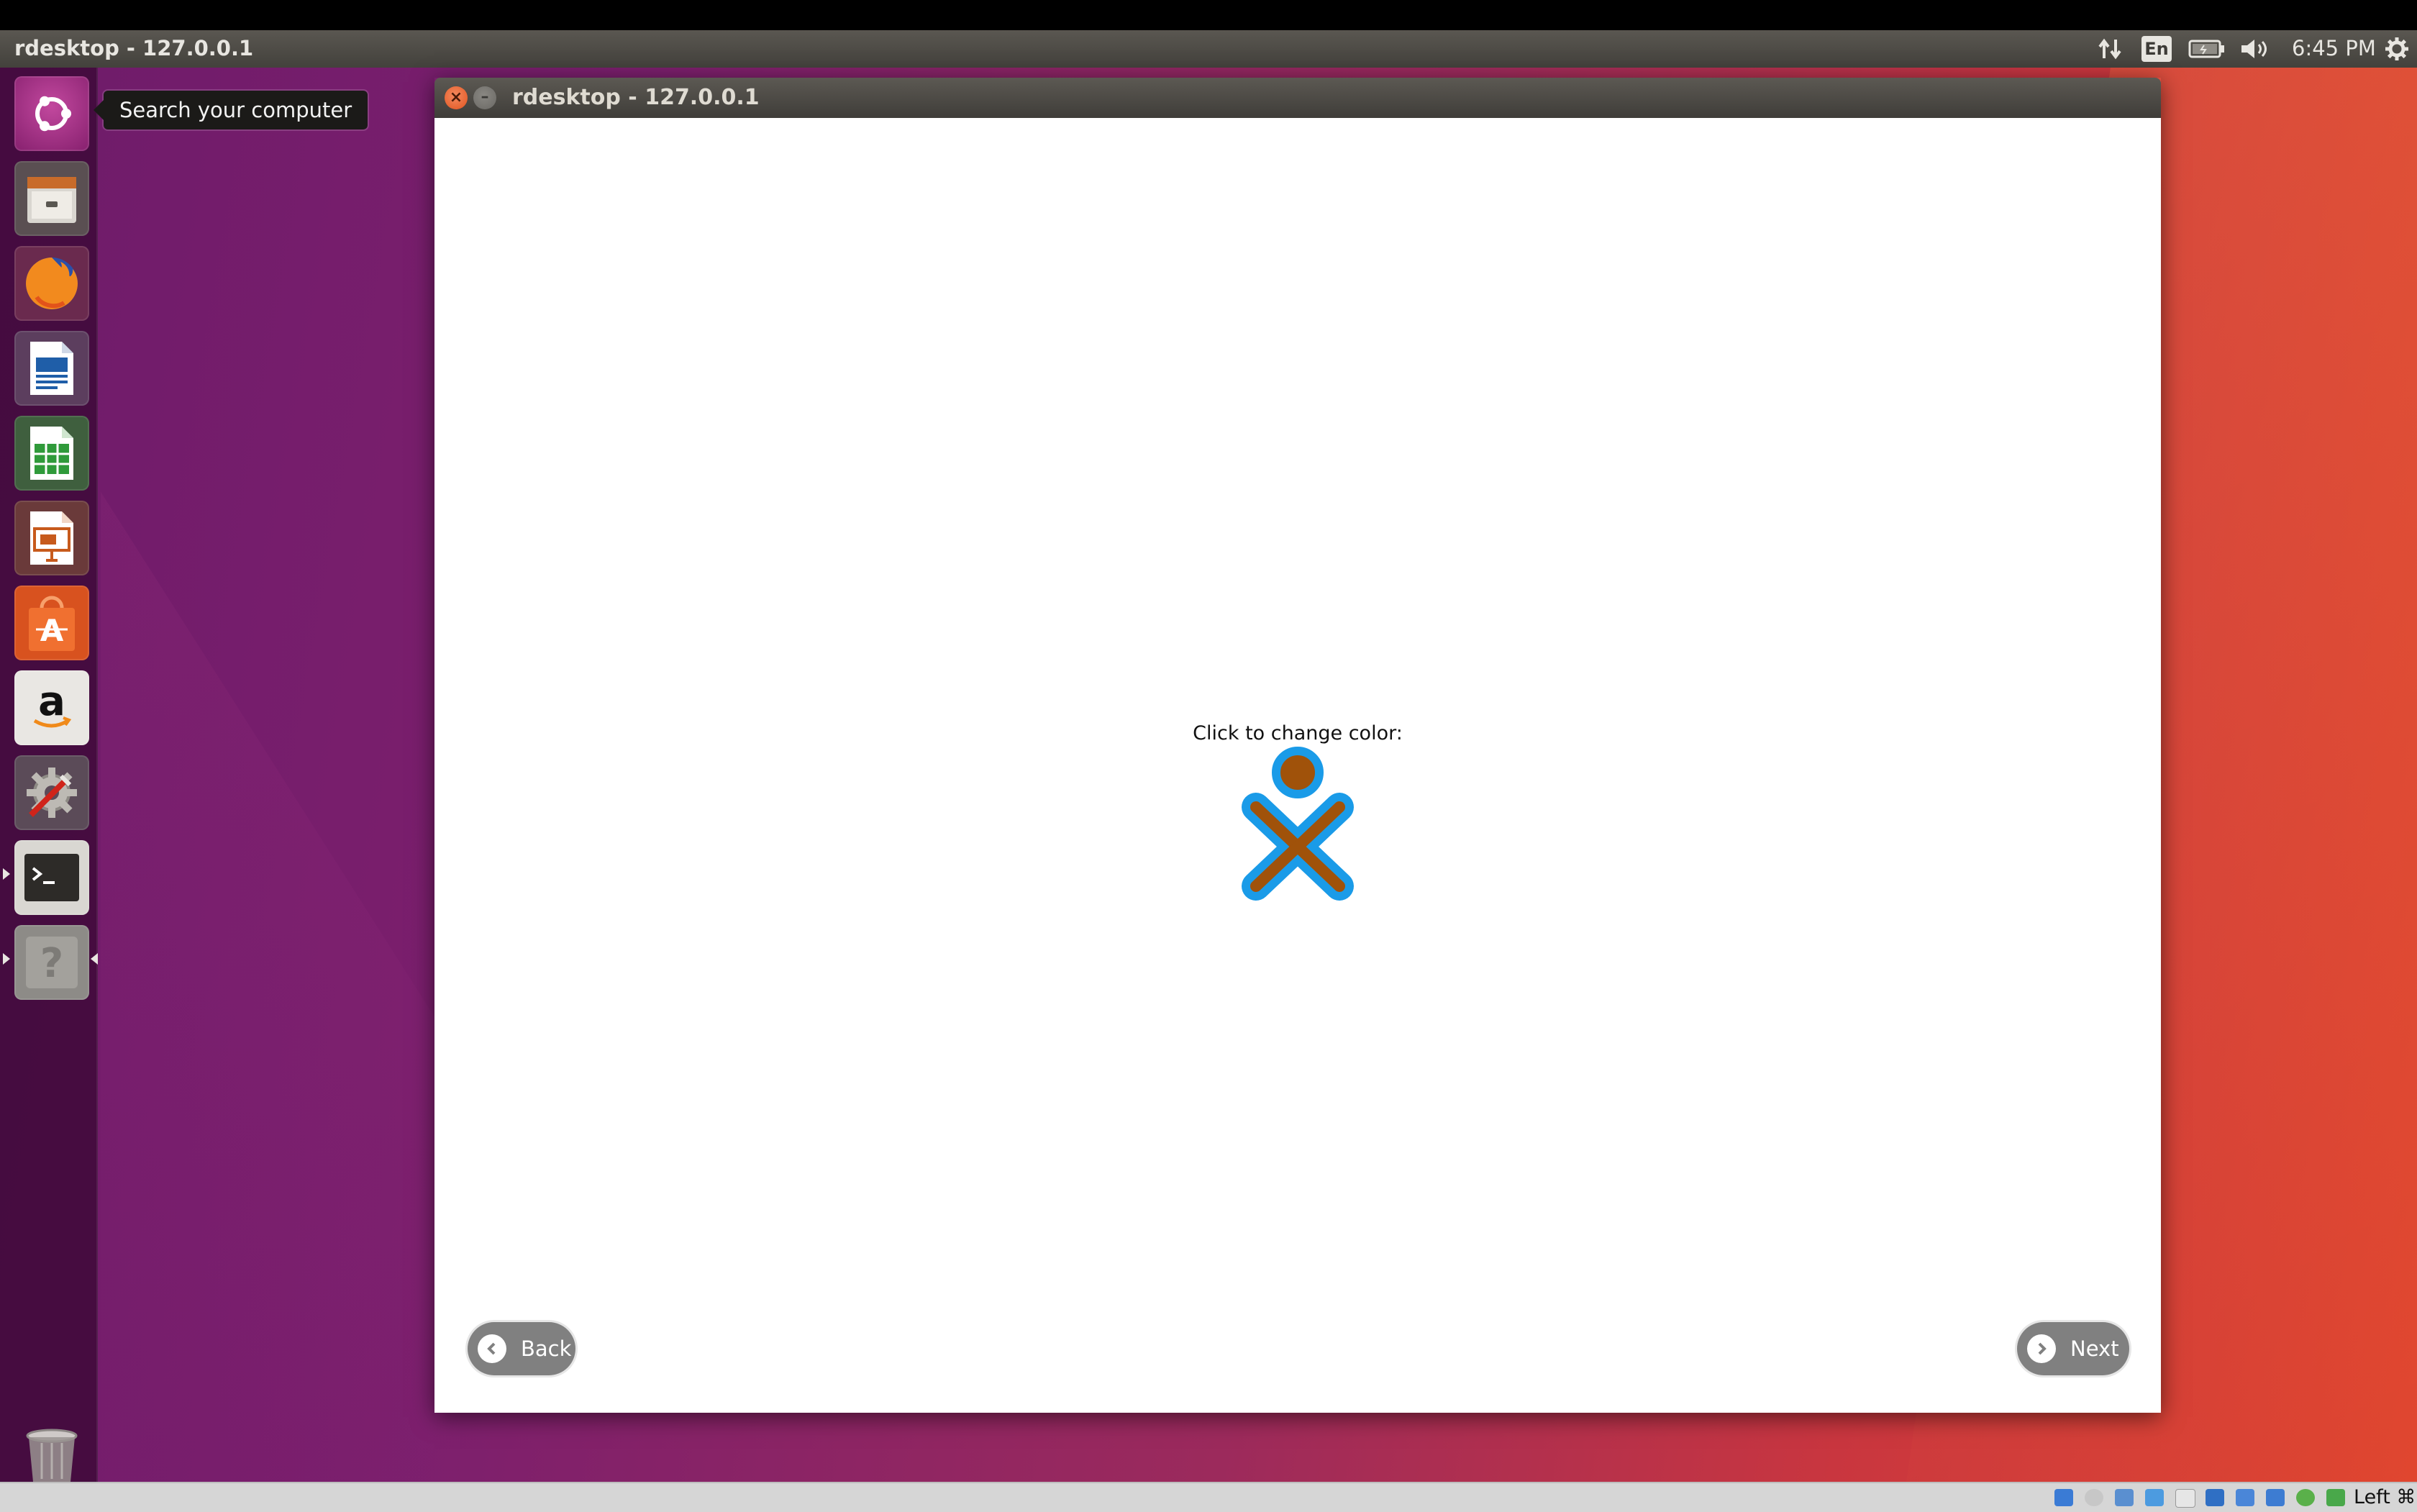  I want to click on calc-icon, so click(52, 453).